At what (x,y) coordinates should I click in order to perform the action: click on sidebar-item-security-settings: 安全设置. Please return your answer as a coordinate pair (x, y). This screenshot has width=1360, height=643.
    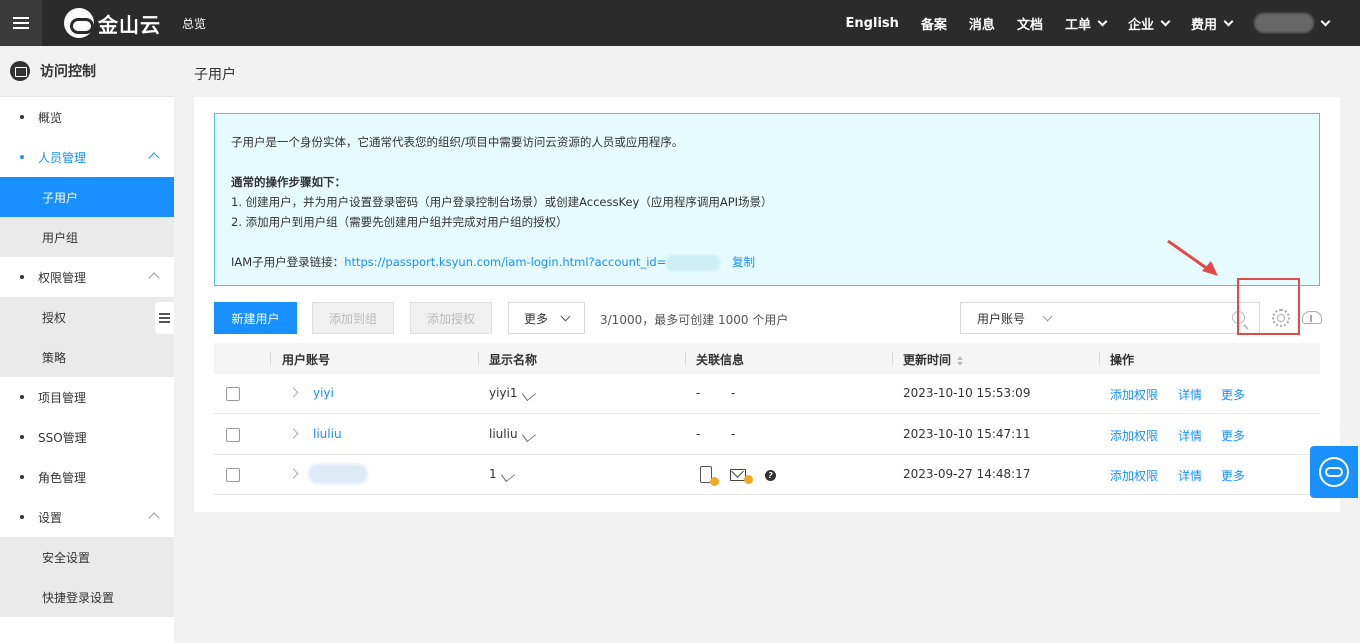
    Looking at the image, I should click on (87, 557).